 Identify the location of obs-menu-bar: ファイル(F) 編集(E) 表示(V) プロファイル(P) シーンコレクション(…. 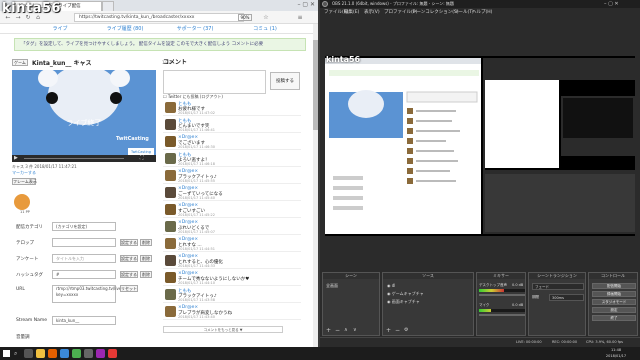
(480, 12).